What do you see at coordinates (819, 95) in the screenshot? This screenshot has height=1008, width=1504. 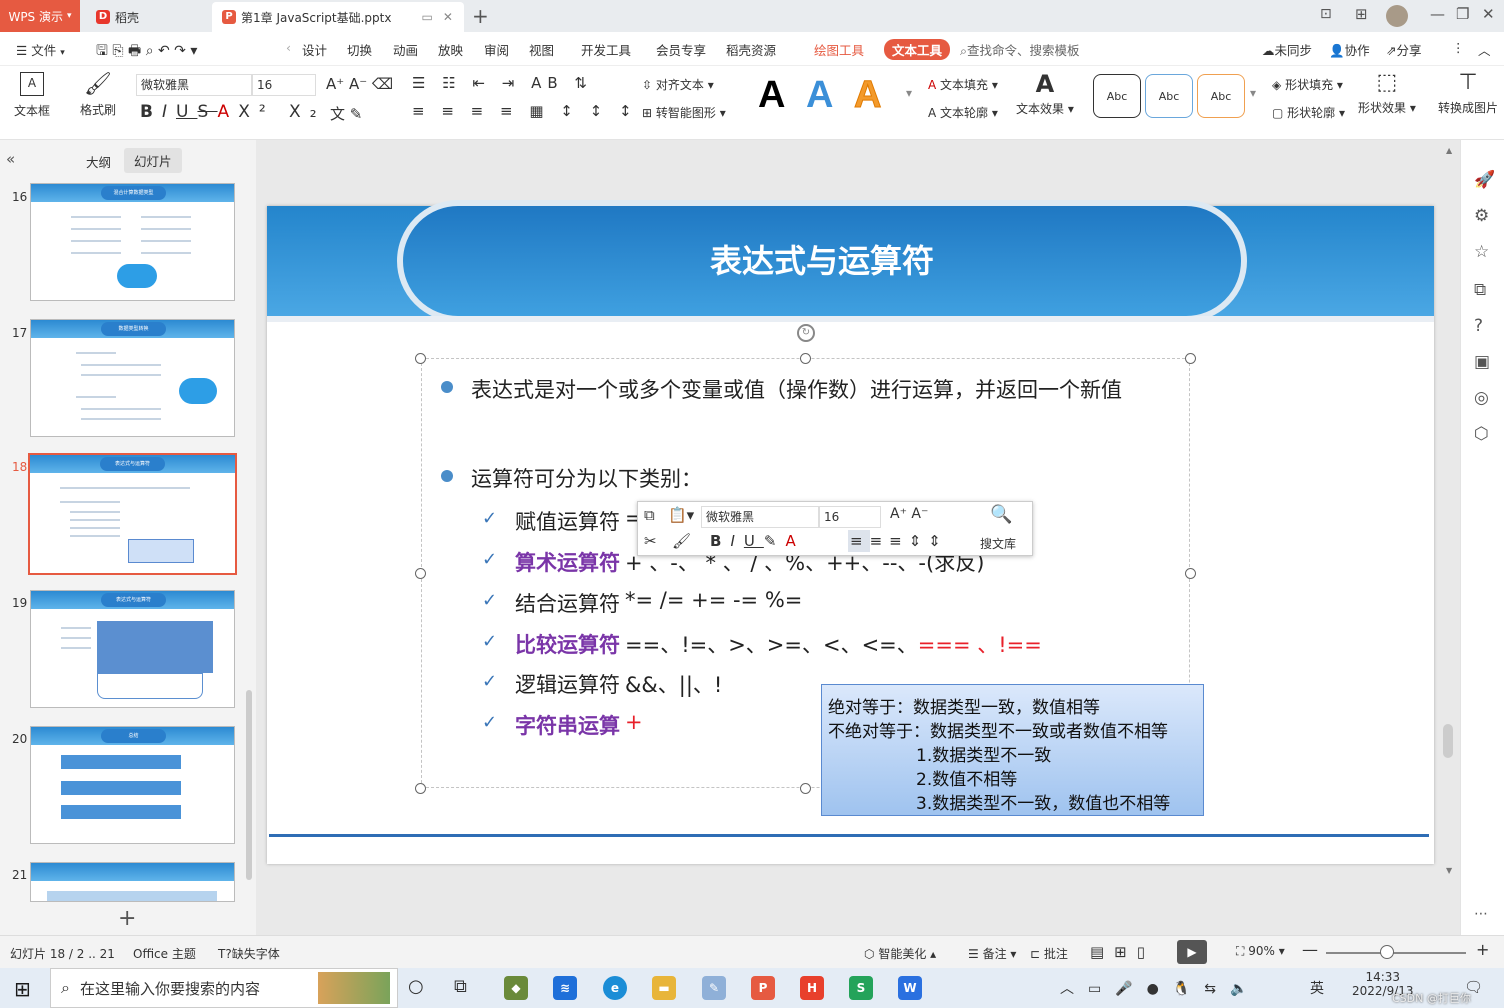 I see `text-style-blue: A` at bounding box center [819, 95].